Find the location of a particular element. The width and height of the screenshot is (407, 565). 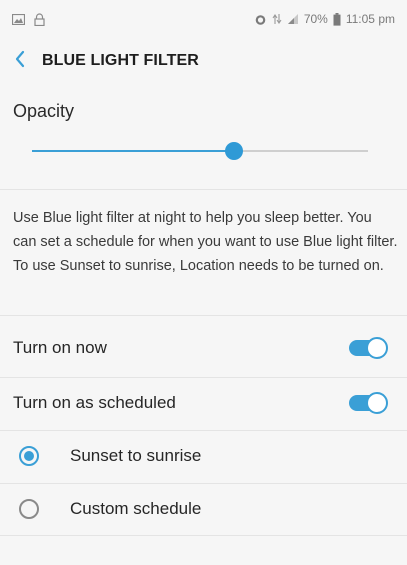

turn-on-as-scheduled-row: Turn on as scheduled is located at coordinates (203, 403).